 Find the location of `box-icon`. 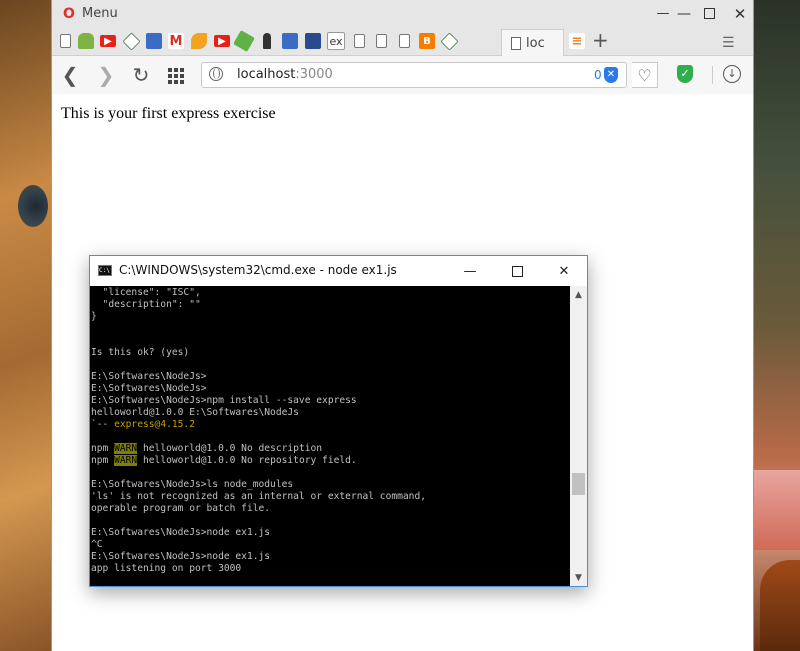

box-icon is located at coordinates (290, 41).